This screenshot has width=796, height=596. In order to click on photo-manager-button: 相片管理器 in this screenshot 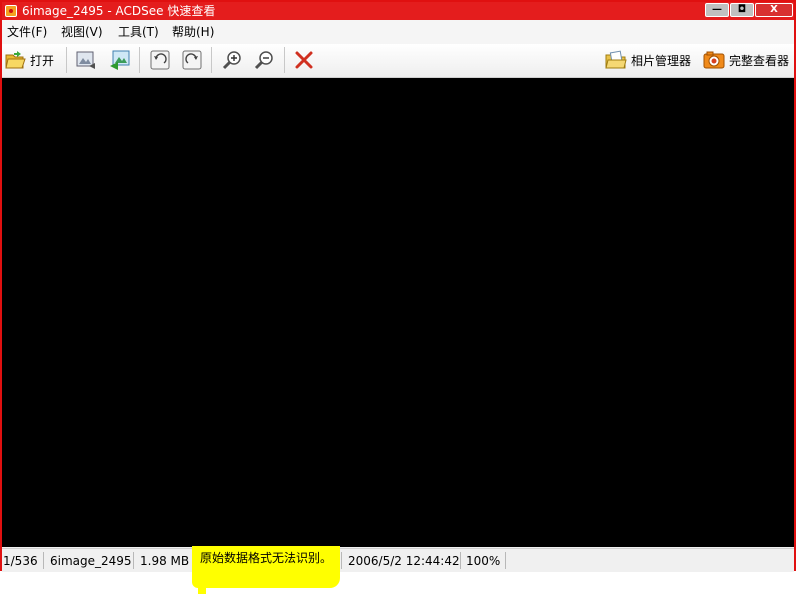, I will do `click(650, 61)`.